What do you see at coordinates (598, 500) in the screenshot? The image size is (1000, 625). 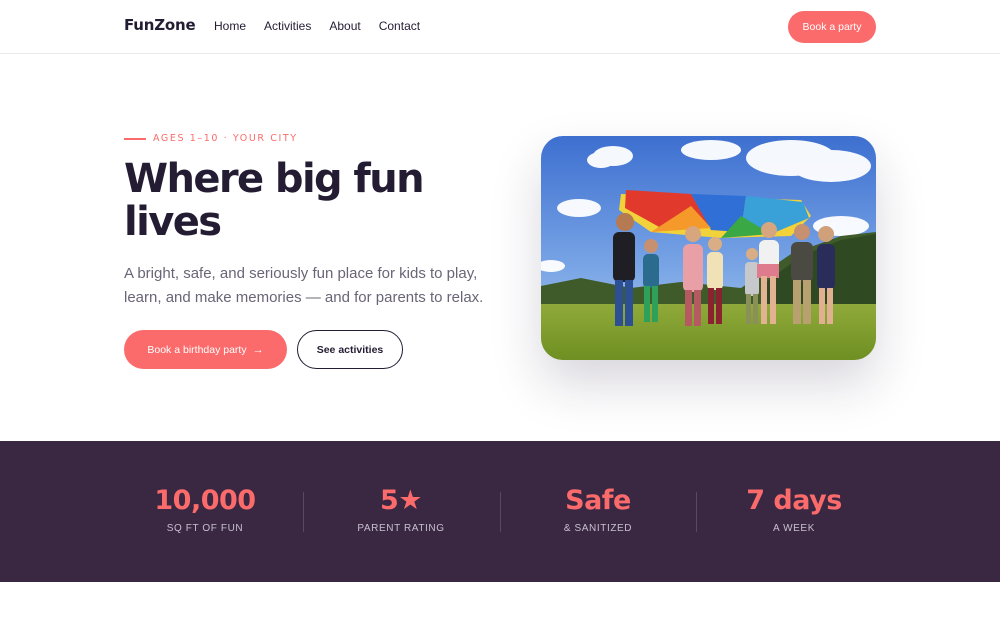 I see `stat-value: Safe` at bounding box center [598, 500].